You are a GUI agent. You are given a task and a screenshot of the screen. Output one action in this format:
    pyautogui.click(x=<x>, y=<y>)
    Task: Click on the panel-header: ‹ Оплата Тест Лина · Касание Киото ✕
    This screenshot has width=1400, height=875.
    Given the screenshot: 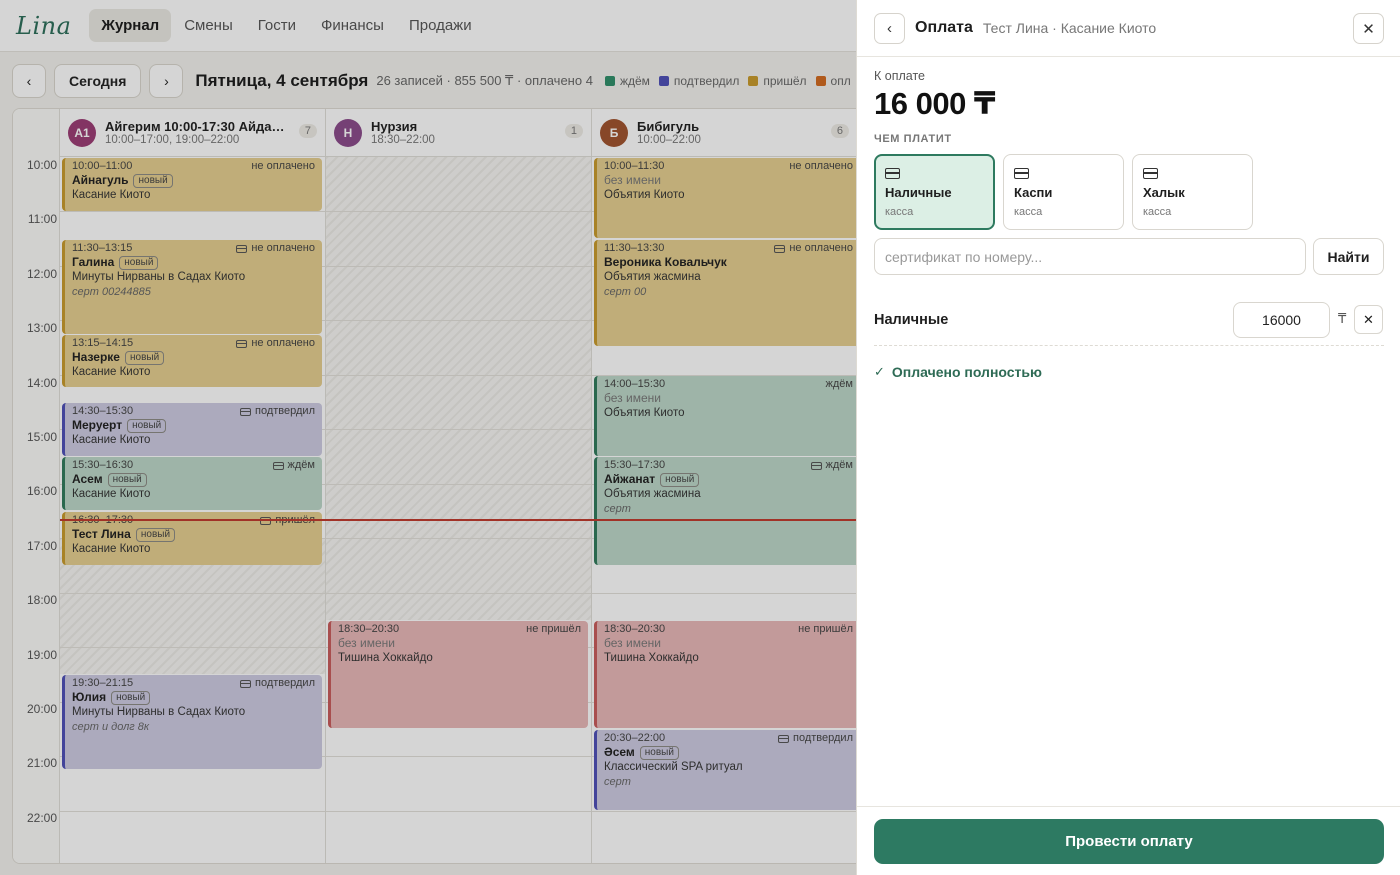 What is the action you would take?
    pyautogui.click(x=1128, y=28)
    